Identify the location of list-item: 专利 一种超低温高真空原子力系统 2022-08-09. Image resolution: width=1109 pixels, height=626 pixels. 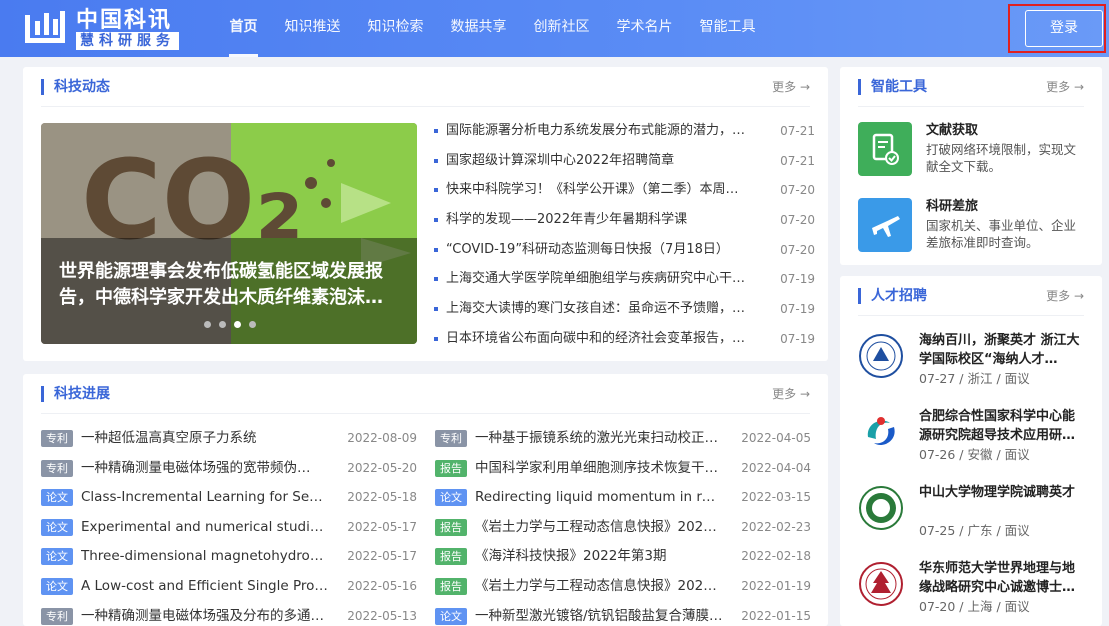
(229, 442).